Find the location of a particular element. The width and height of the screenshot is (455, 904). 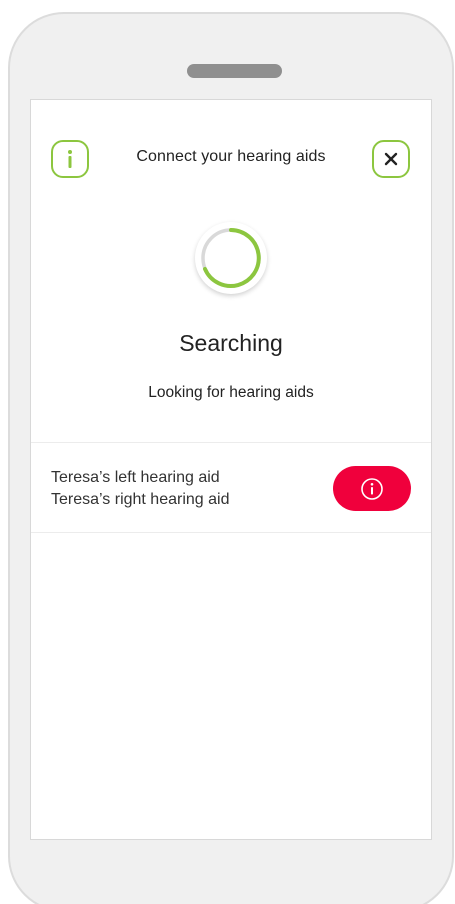

info-icon is located at coordinates (372, 488).